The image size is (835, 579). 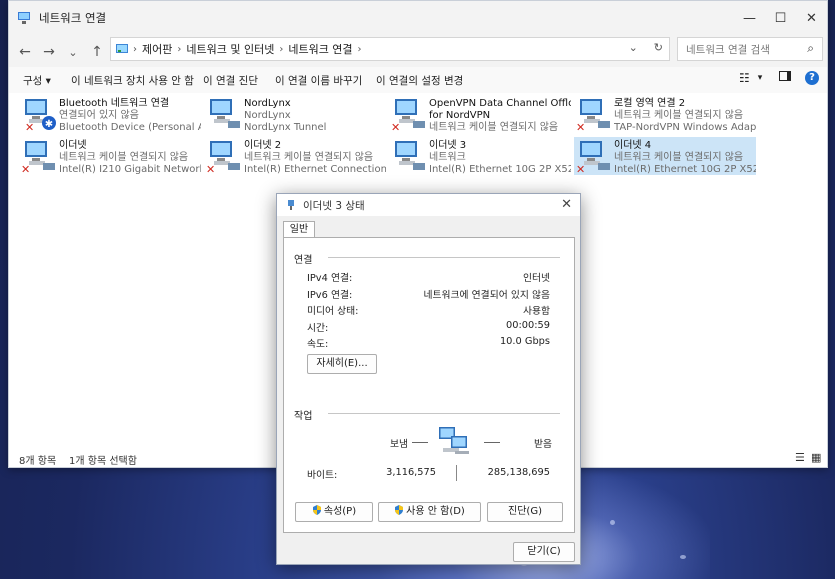 What do you see at coordinates (658, 47) in the screenshot?
I see `refresh-icon: ↻` at bounding box center [658, 47].